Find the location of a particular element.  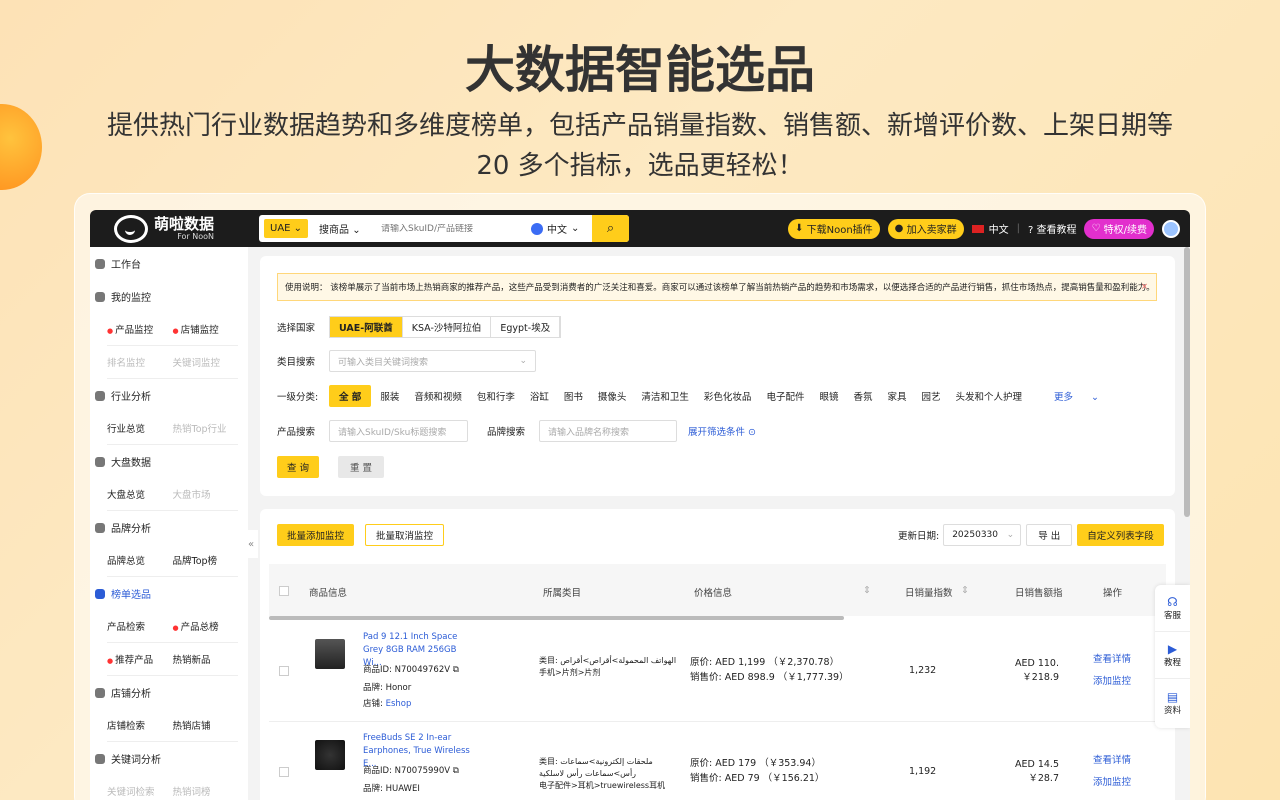

level1-option: 浴缸 is located at coordinates (539, 396).